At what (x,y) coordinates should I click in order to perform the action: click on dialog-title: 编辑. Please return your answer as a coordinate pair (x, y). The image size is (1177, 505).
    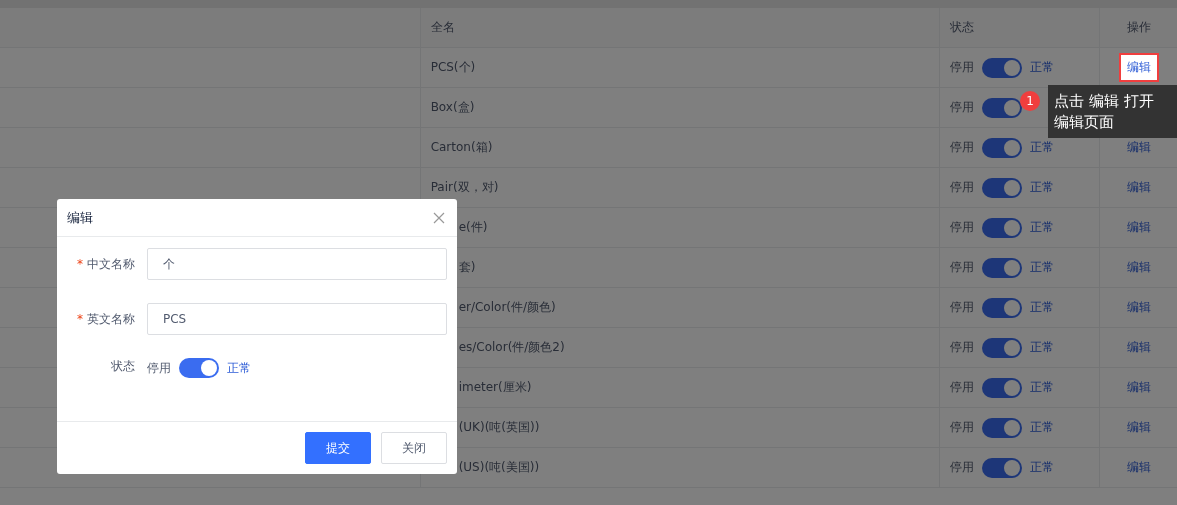
    Looking at the image, I should click on (80, 217).